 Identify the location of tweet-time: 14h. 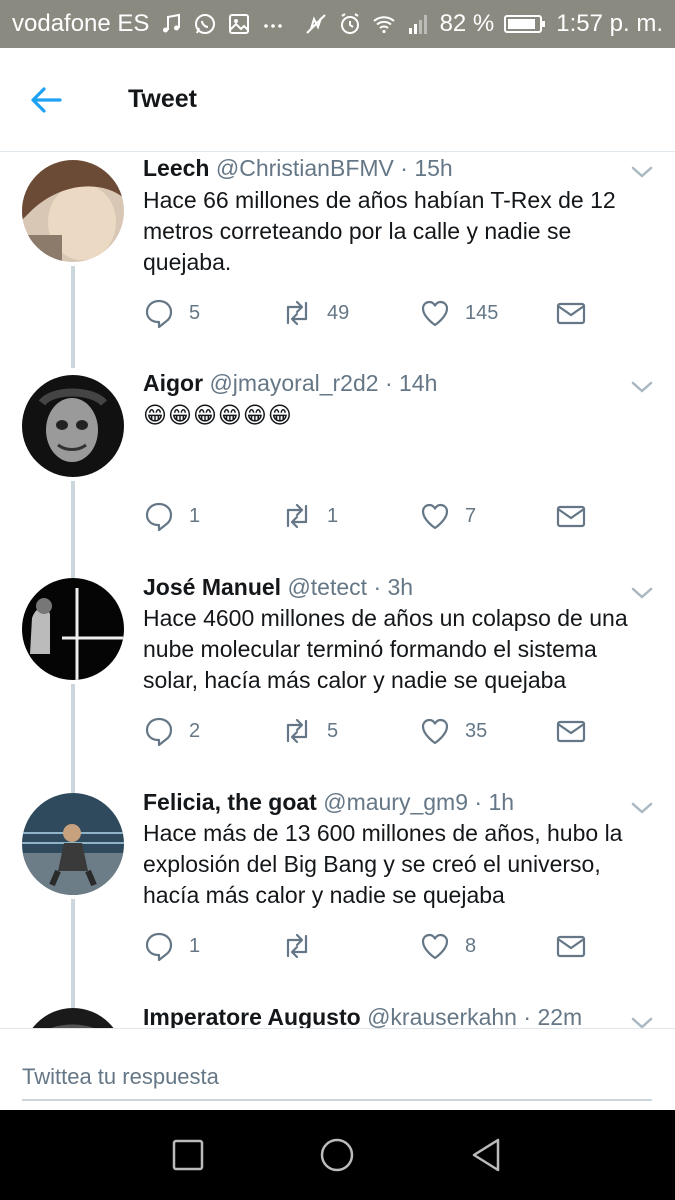
(418, 383).